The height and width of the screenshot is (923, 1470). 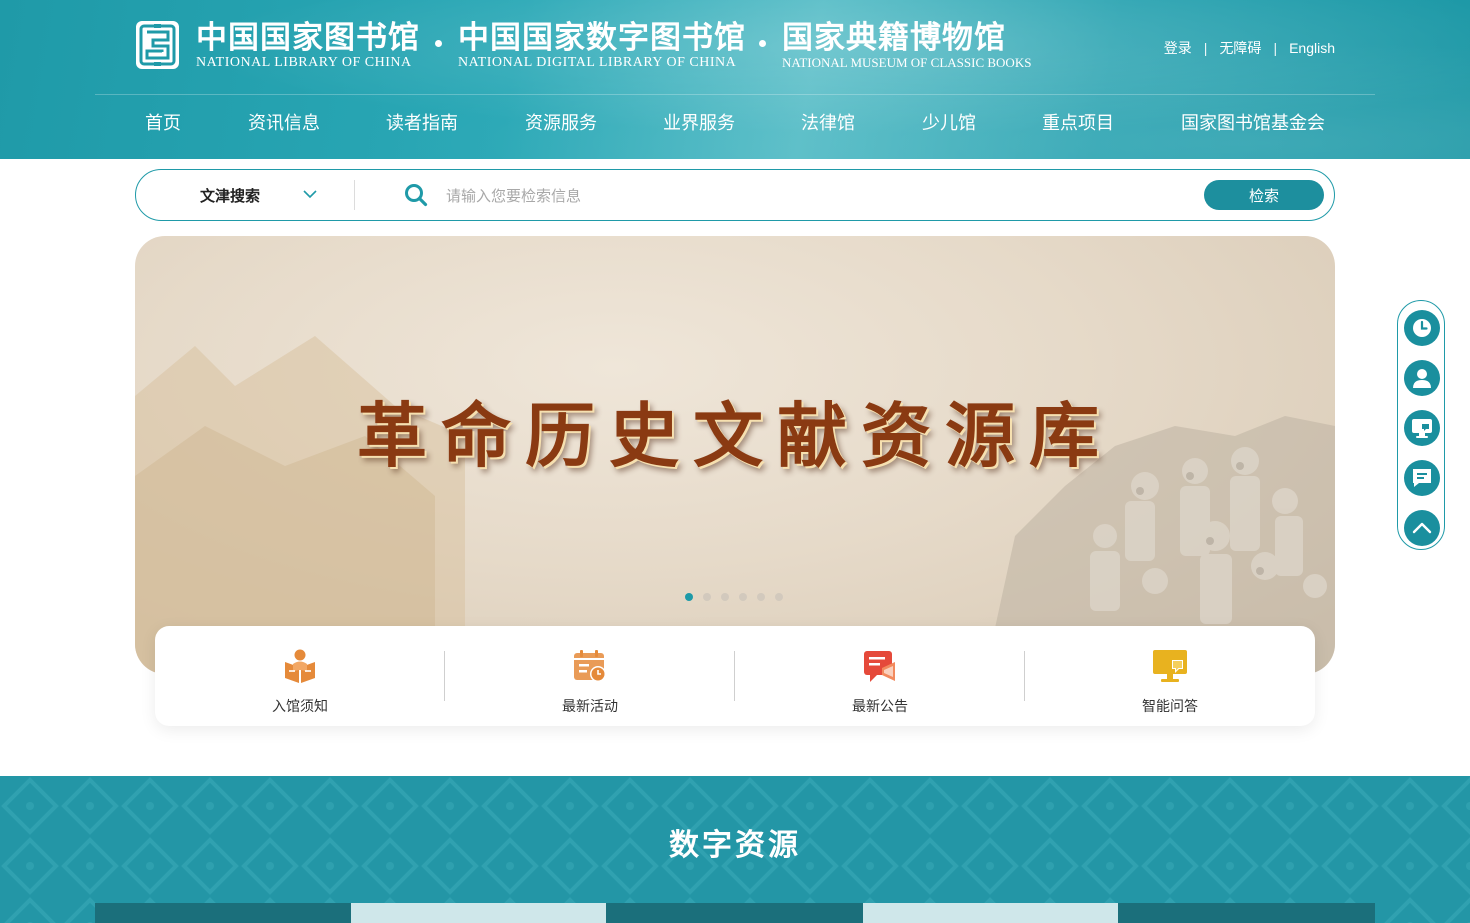 I want to click on chevron-down-icon, so click(x=310, y=194).